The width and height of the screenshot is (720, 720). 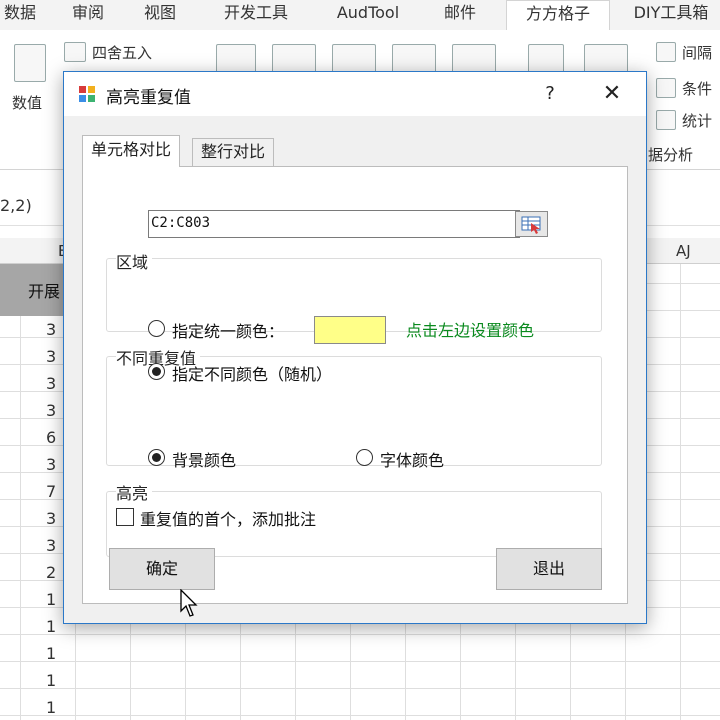 What do you see at coordinates (160, 15) in the screenshot?
I see `tab-view: 视图` at bounding box center [160, 15].